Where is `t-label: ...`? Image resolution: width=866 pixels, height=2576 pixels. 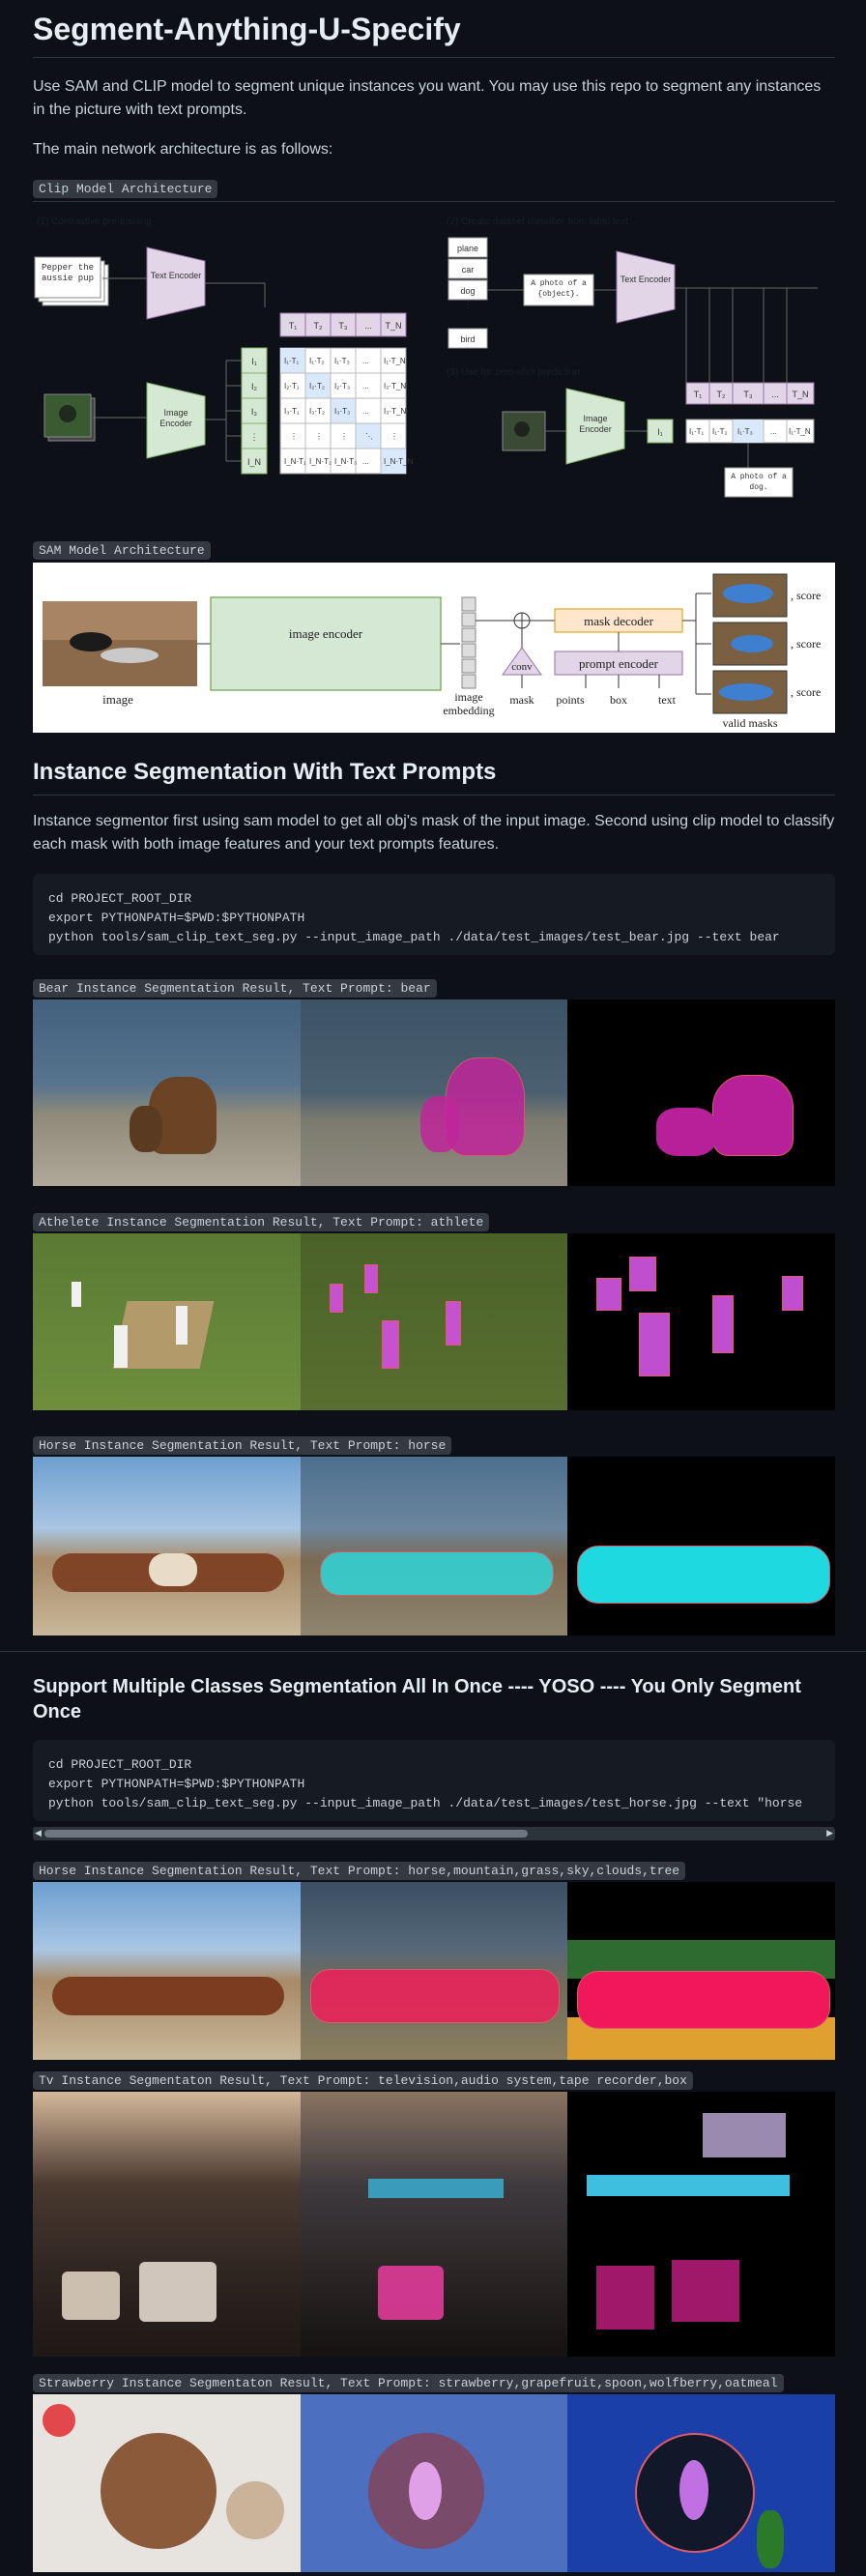
t-label: ... is located at coordinates (368, 326).